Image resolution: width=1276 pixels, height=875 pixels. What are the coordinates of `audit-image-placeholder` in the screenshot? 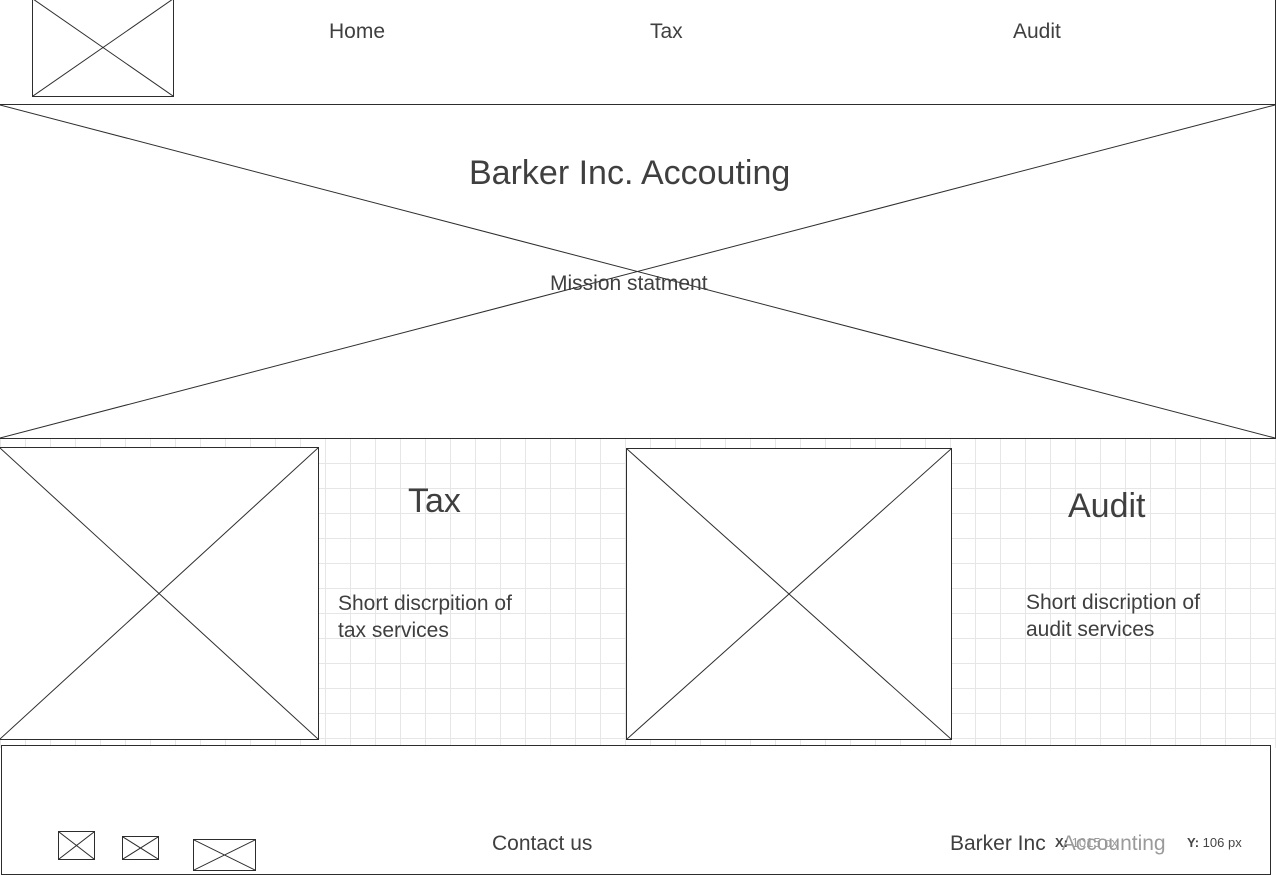 It's located at (789, 594).